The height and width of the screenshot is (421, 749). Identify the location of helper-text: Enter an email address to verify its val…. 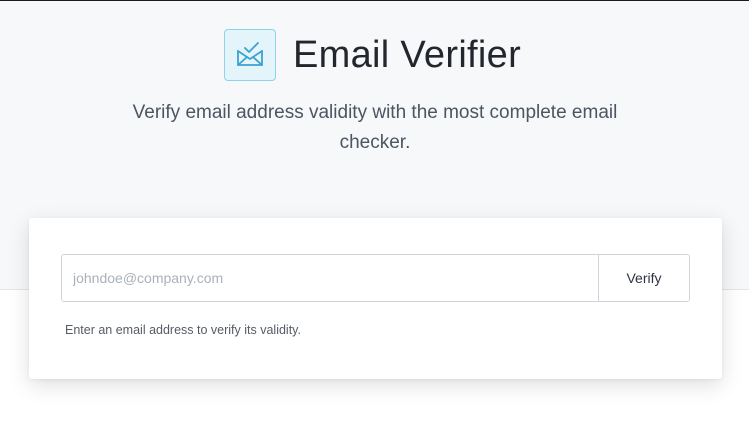
(183, 330).